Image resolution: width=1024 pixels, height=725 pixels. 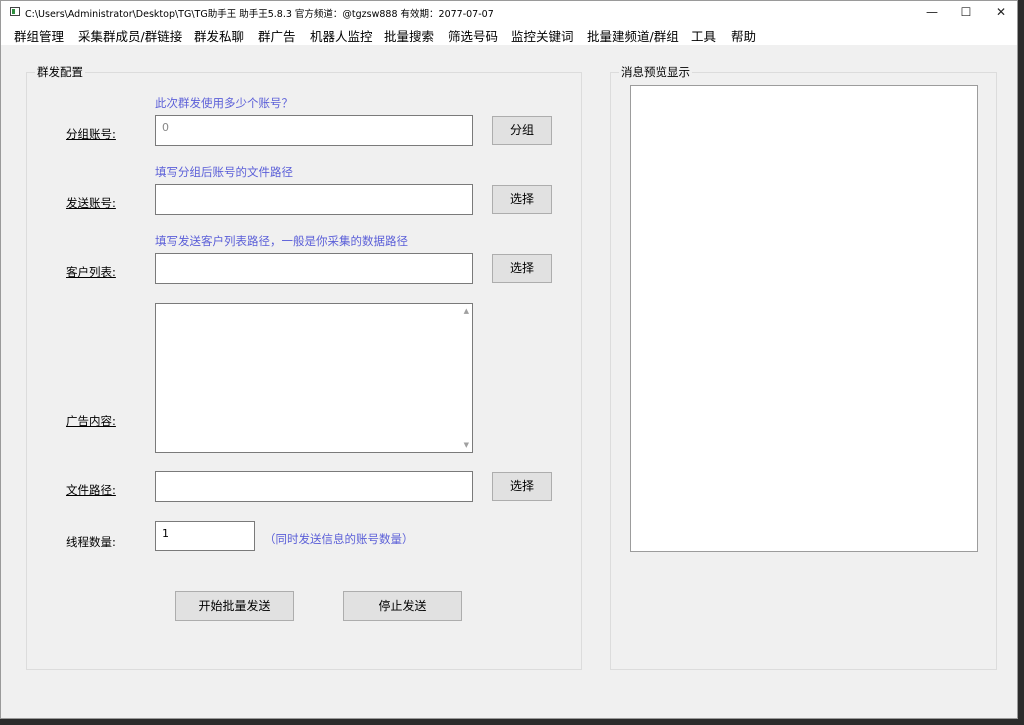 What do you see at coordinates (224, 103) in the screenshot?
I see `group-hint: 此次群发使用多少个账号？` at bounding box center [224, 103].